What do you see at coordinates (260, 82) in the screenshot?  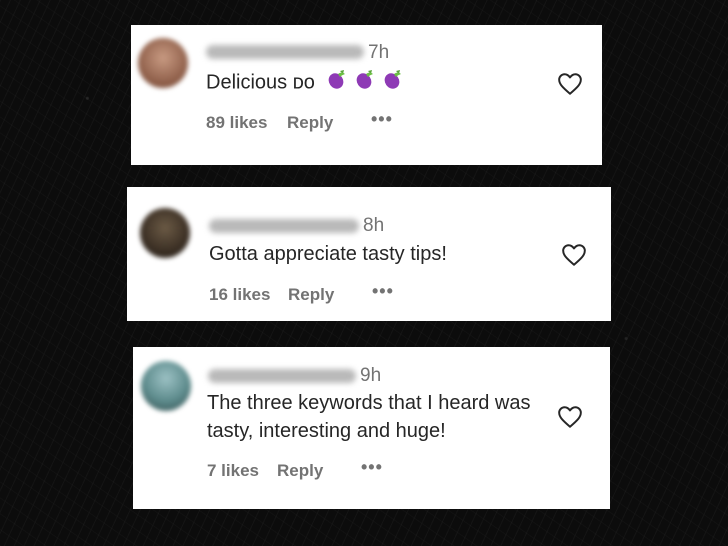 I see `comment-text-body: Delicious ᴅᴏ` at bounding box center [260, 82].